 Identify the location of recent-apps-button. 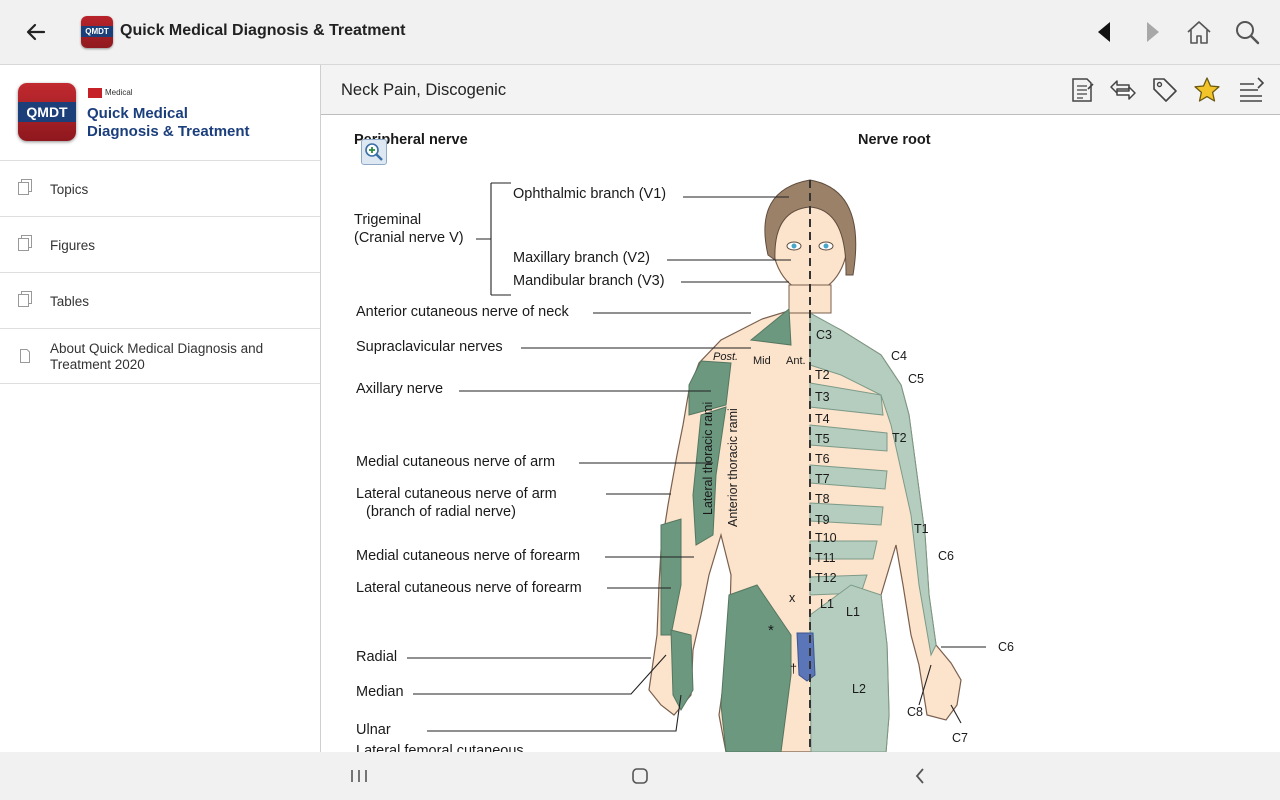
(359, 776).